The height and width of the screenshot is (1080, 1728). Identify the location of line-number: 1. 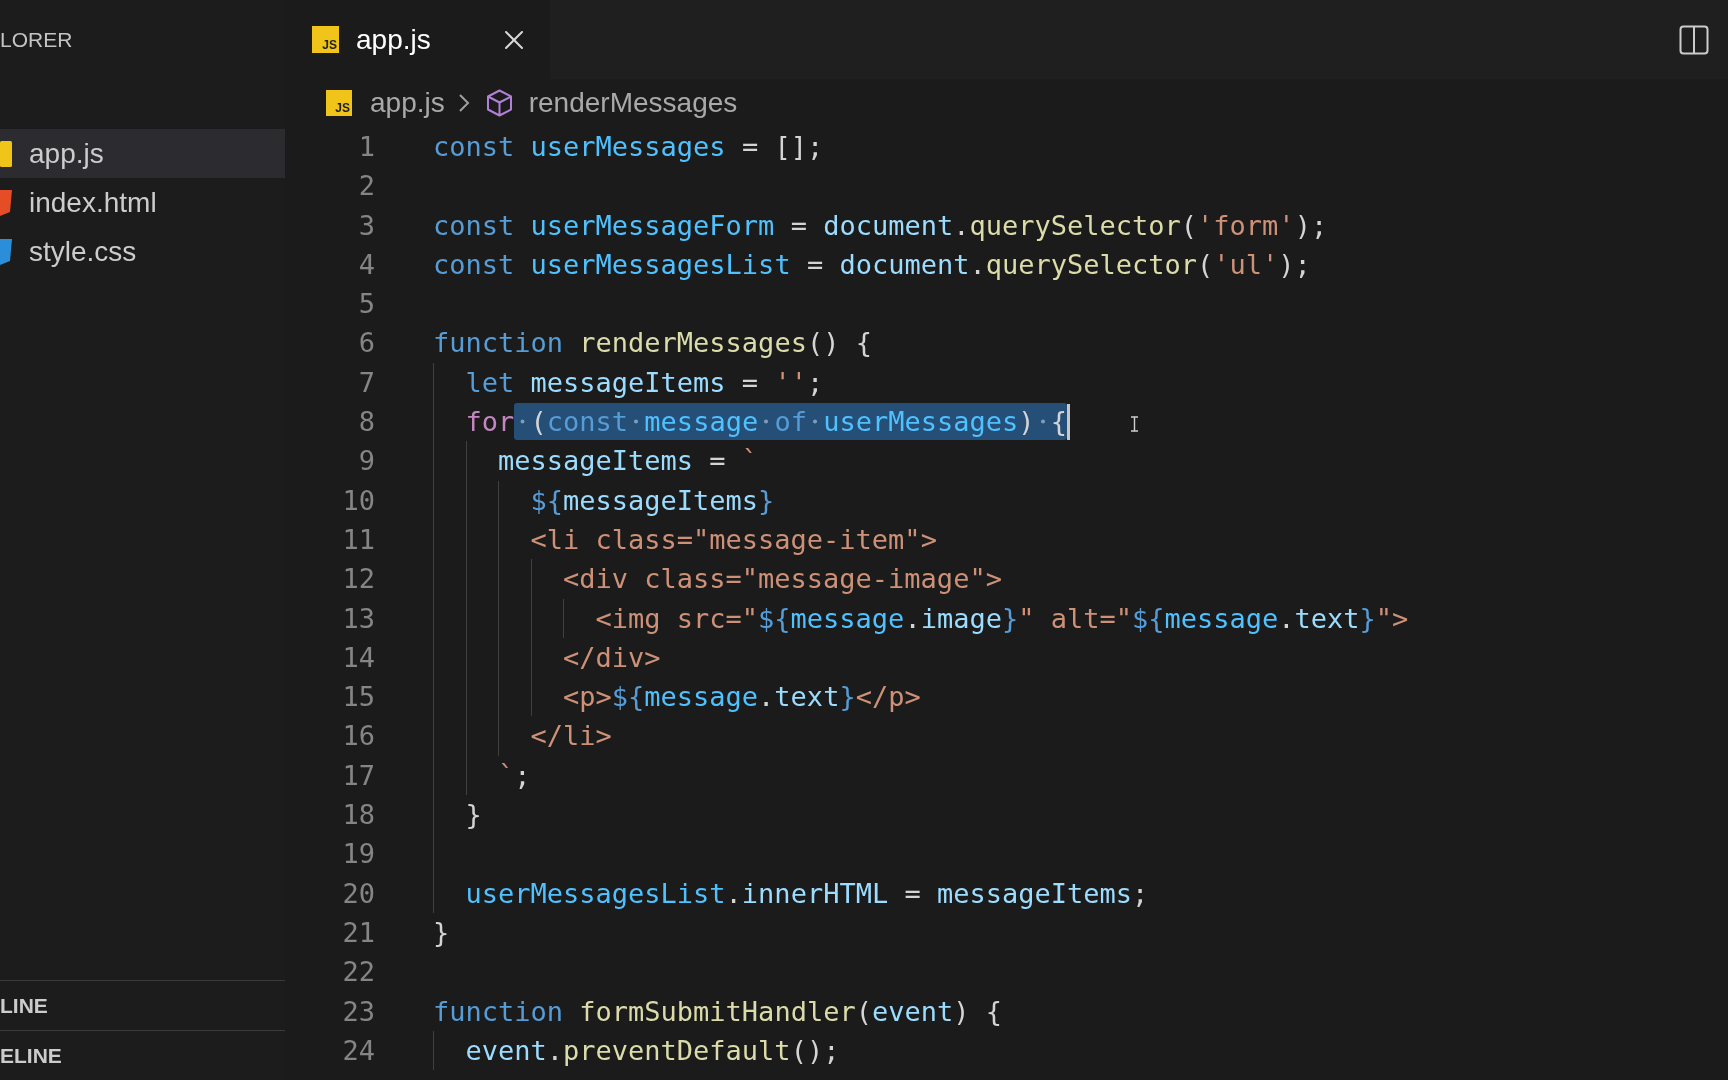
(366, 147).